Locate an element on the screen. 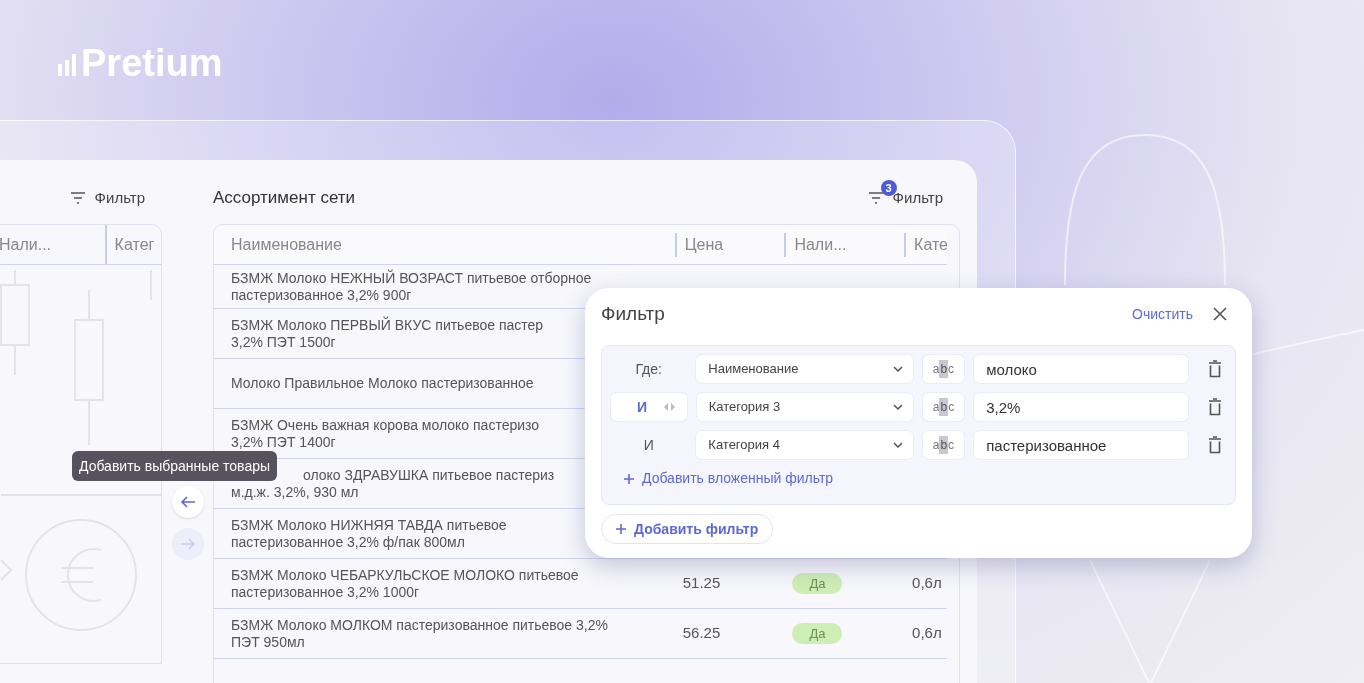 The image size is (1364, 683). table-cell-text: 51.25 is located at coordinates (701, 583).